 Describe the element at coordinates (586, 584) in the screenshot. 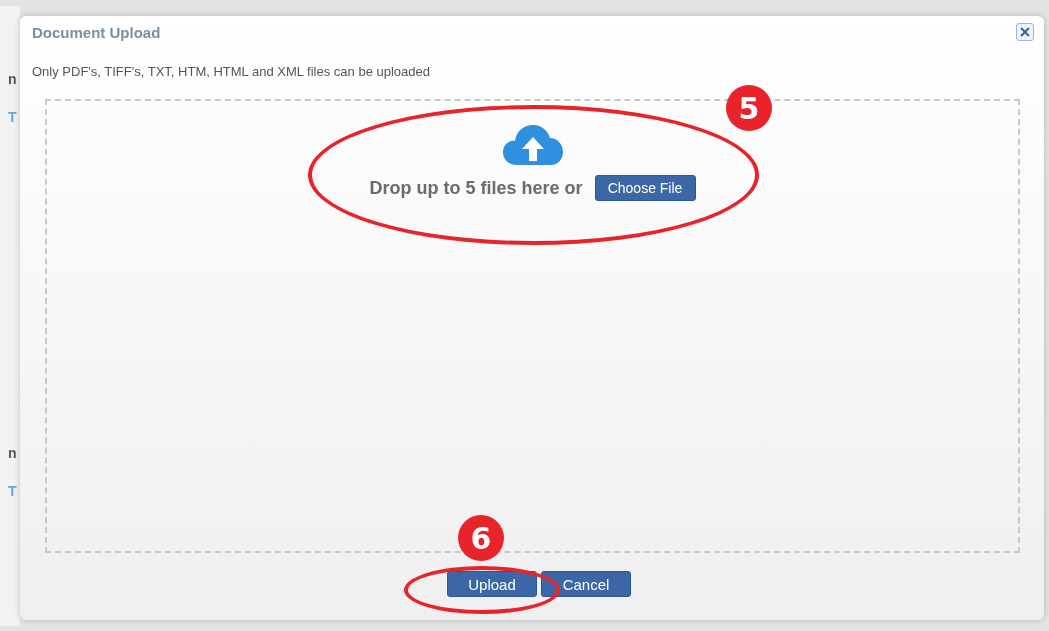

I see `cancel-button: Cancel` at that location.